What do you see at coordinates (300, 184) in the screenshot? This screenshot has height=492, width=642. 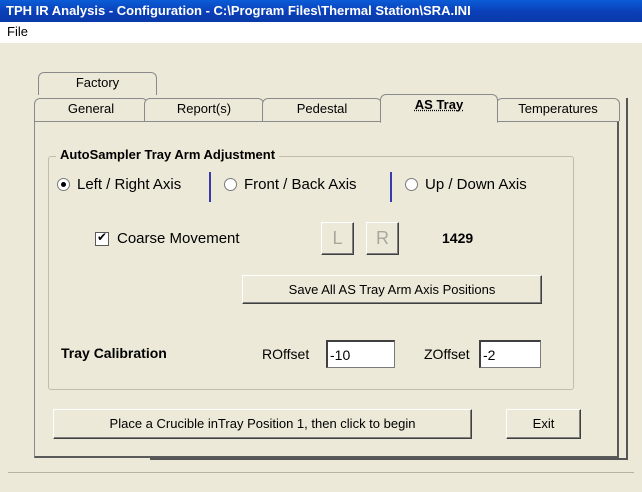 I see `radio-front-back-label: Front / Back Axis` at bounding box center [300, 184].